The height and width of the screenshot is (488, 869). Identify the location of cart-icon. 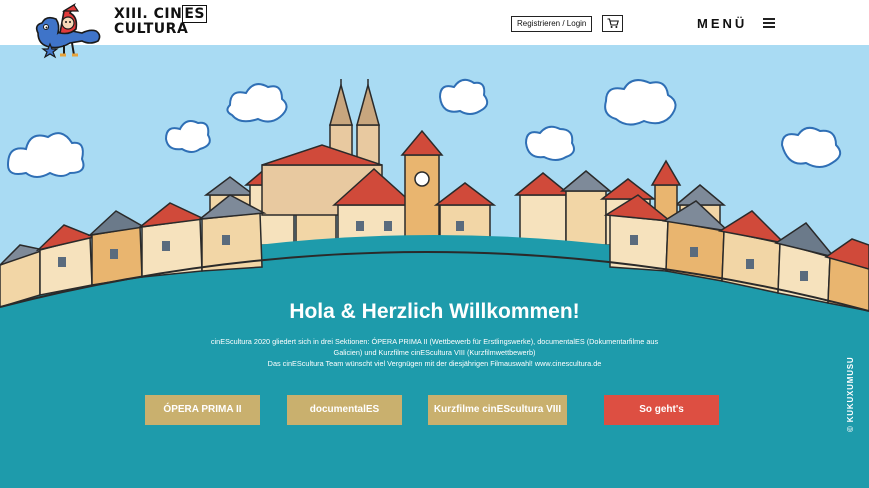
(613, 23).